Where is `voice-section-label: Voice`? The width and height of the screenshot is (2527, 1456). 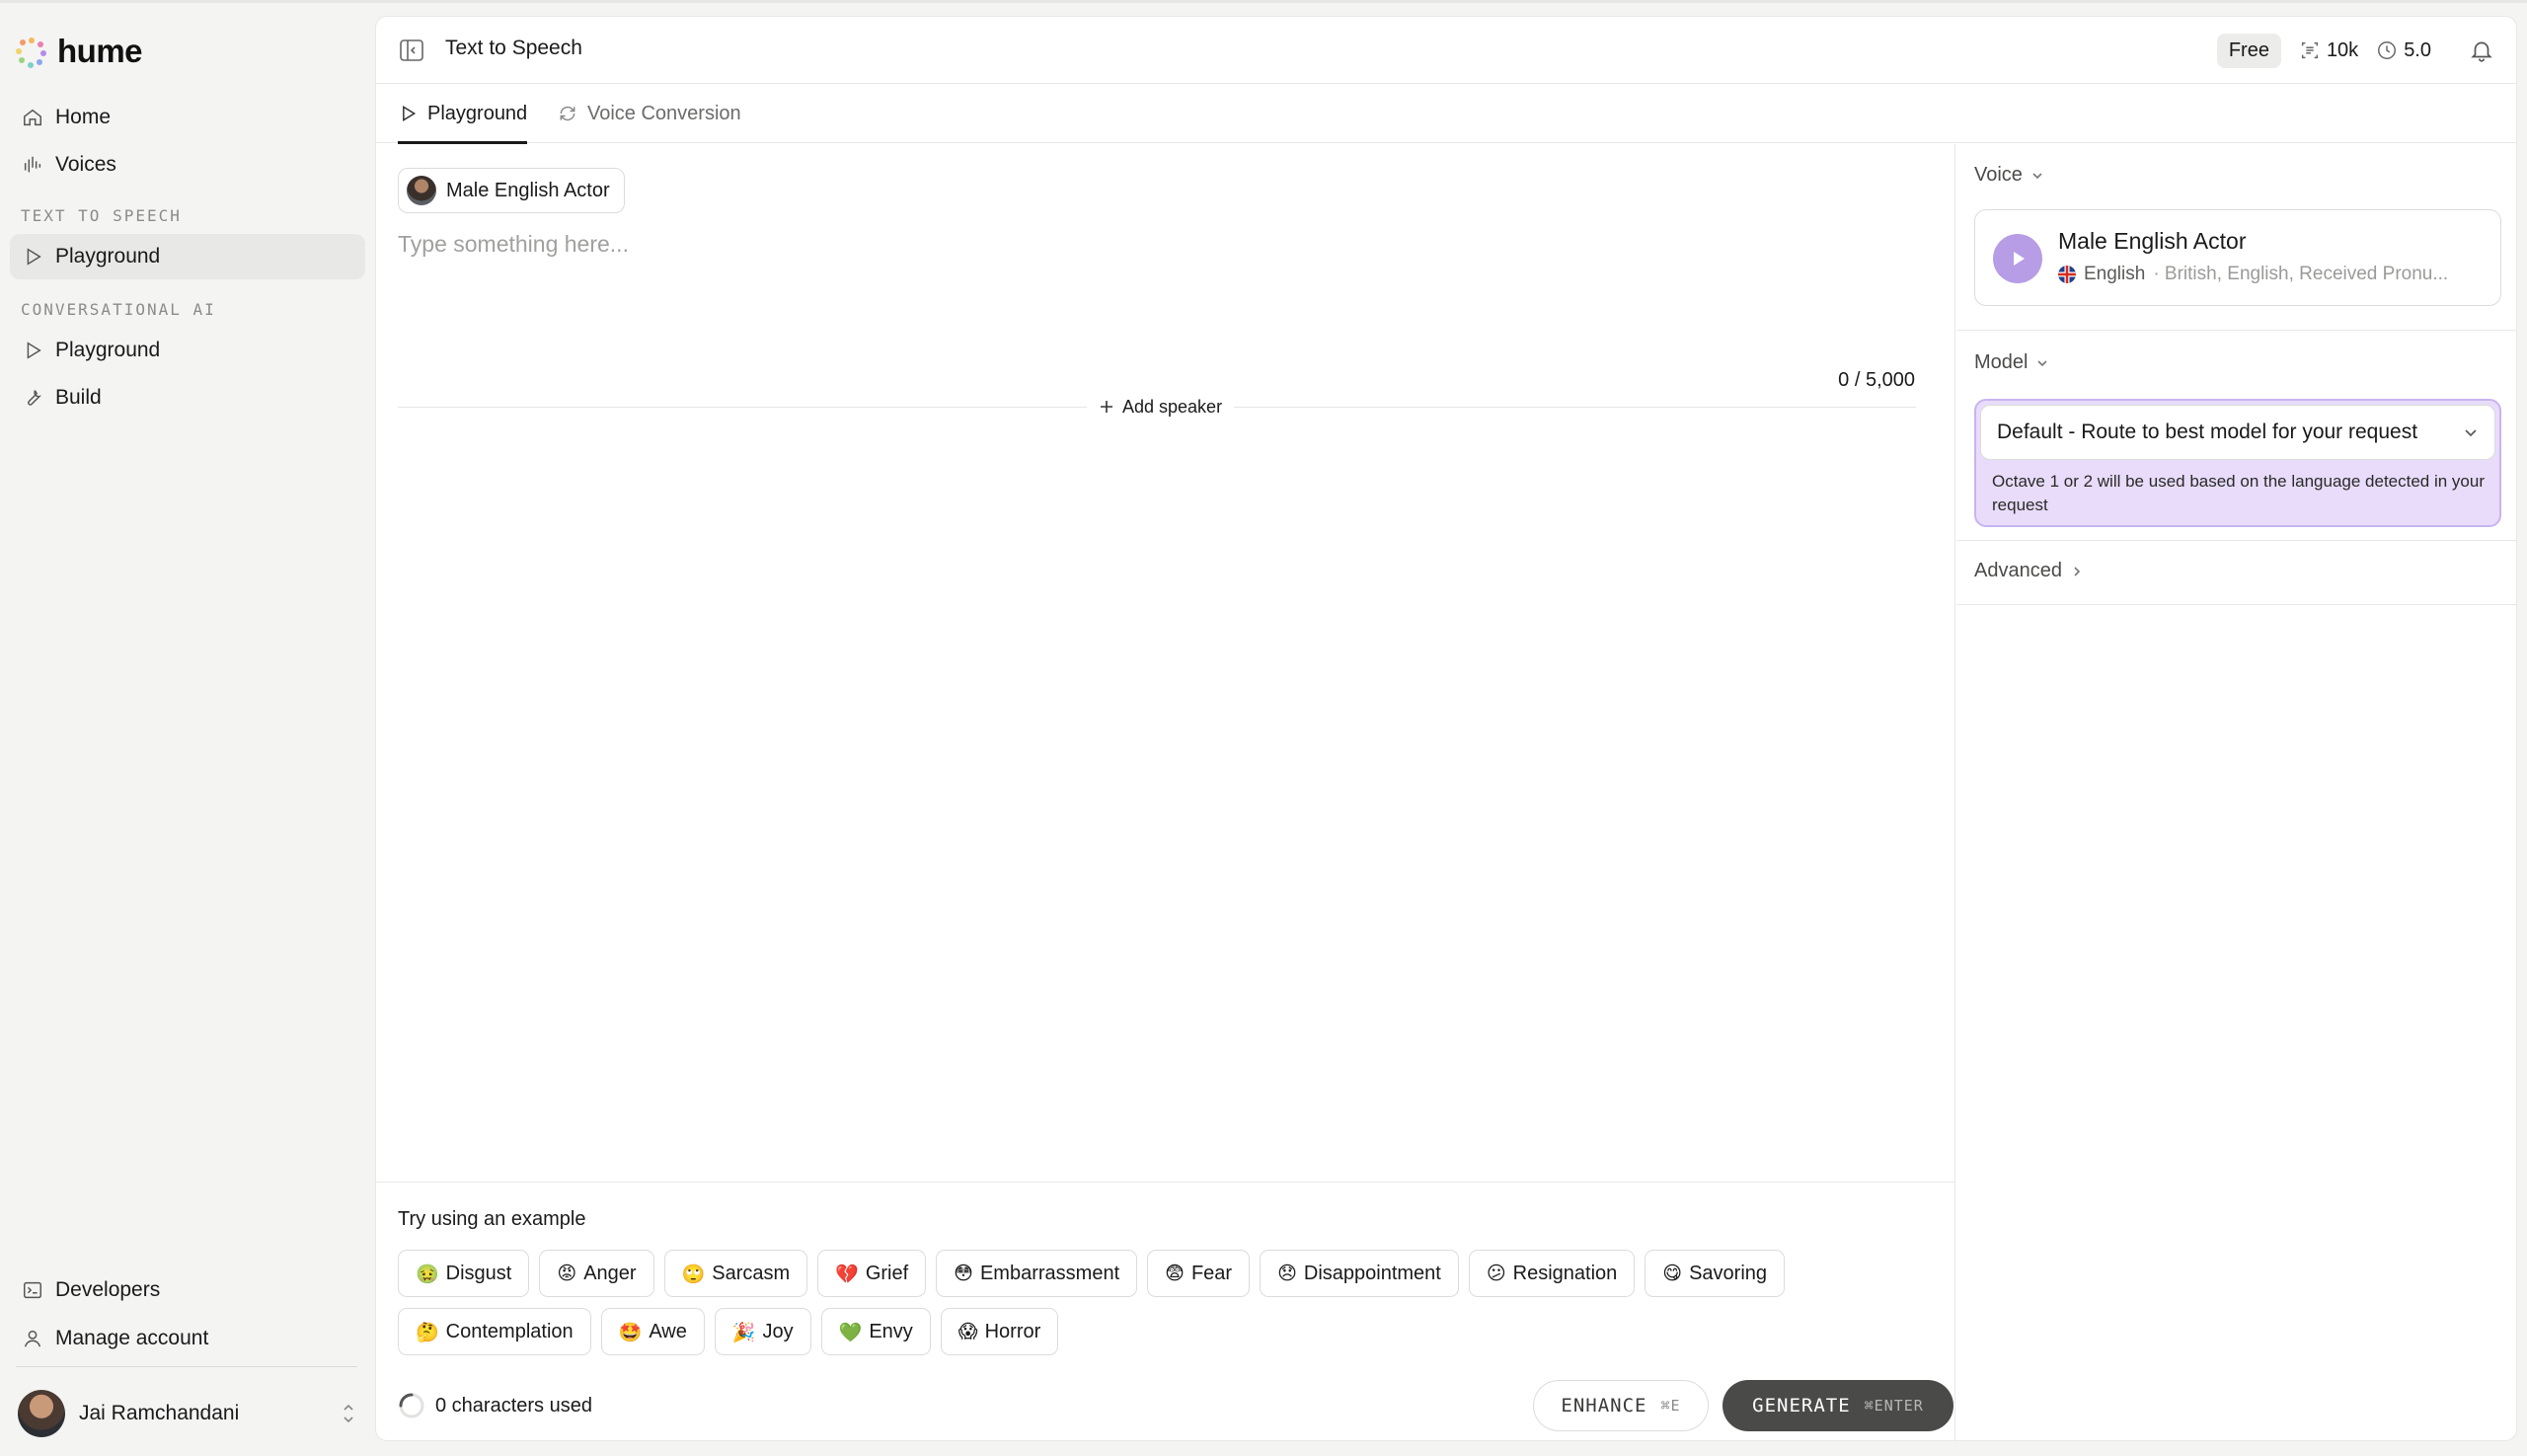
voice-section-label: Voice is located at coordinates (1998, 175).